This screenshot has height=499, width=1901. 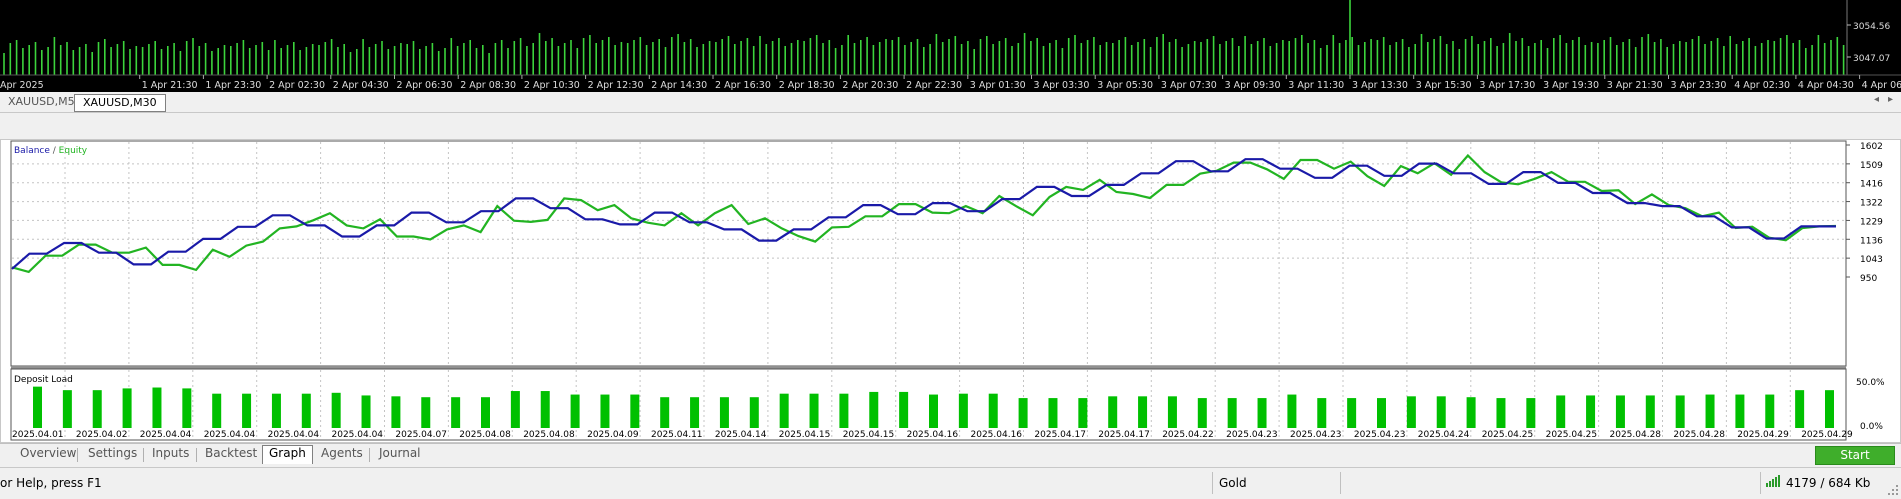 What do you see at coordinates (950, 483) in the screenshot?
I see `status-bar: or Help, press F1 Gold 4179 / 684 Kb` at bounding box center [950, 483].